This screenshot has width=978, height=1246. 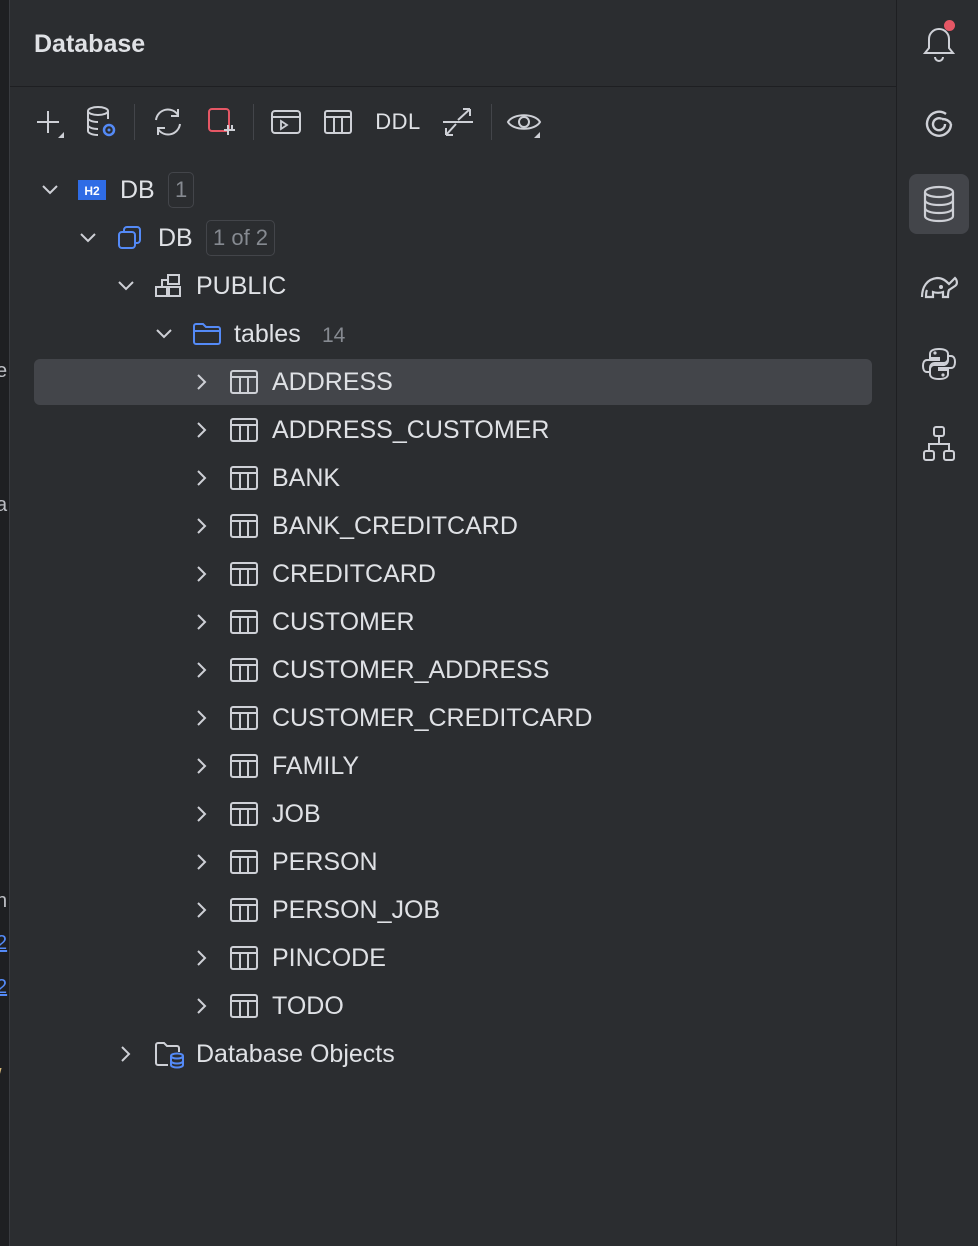 I want to click on table-row: PERSON, so click(x=453, y=862).